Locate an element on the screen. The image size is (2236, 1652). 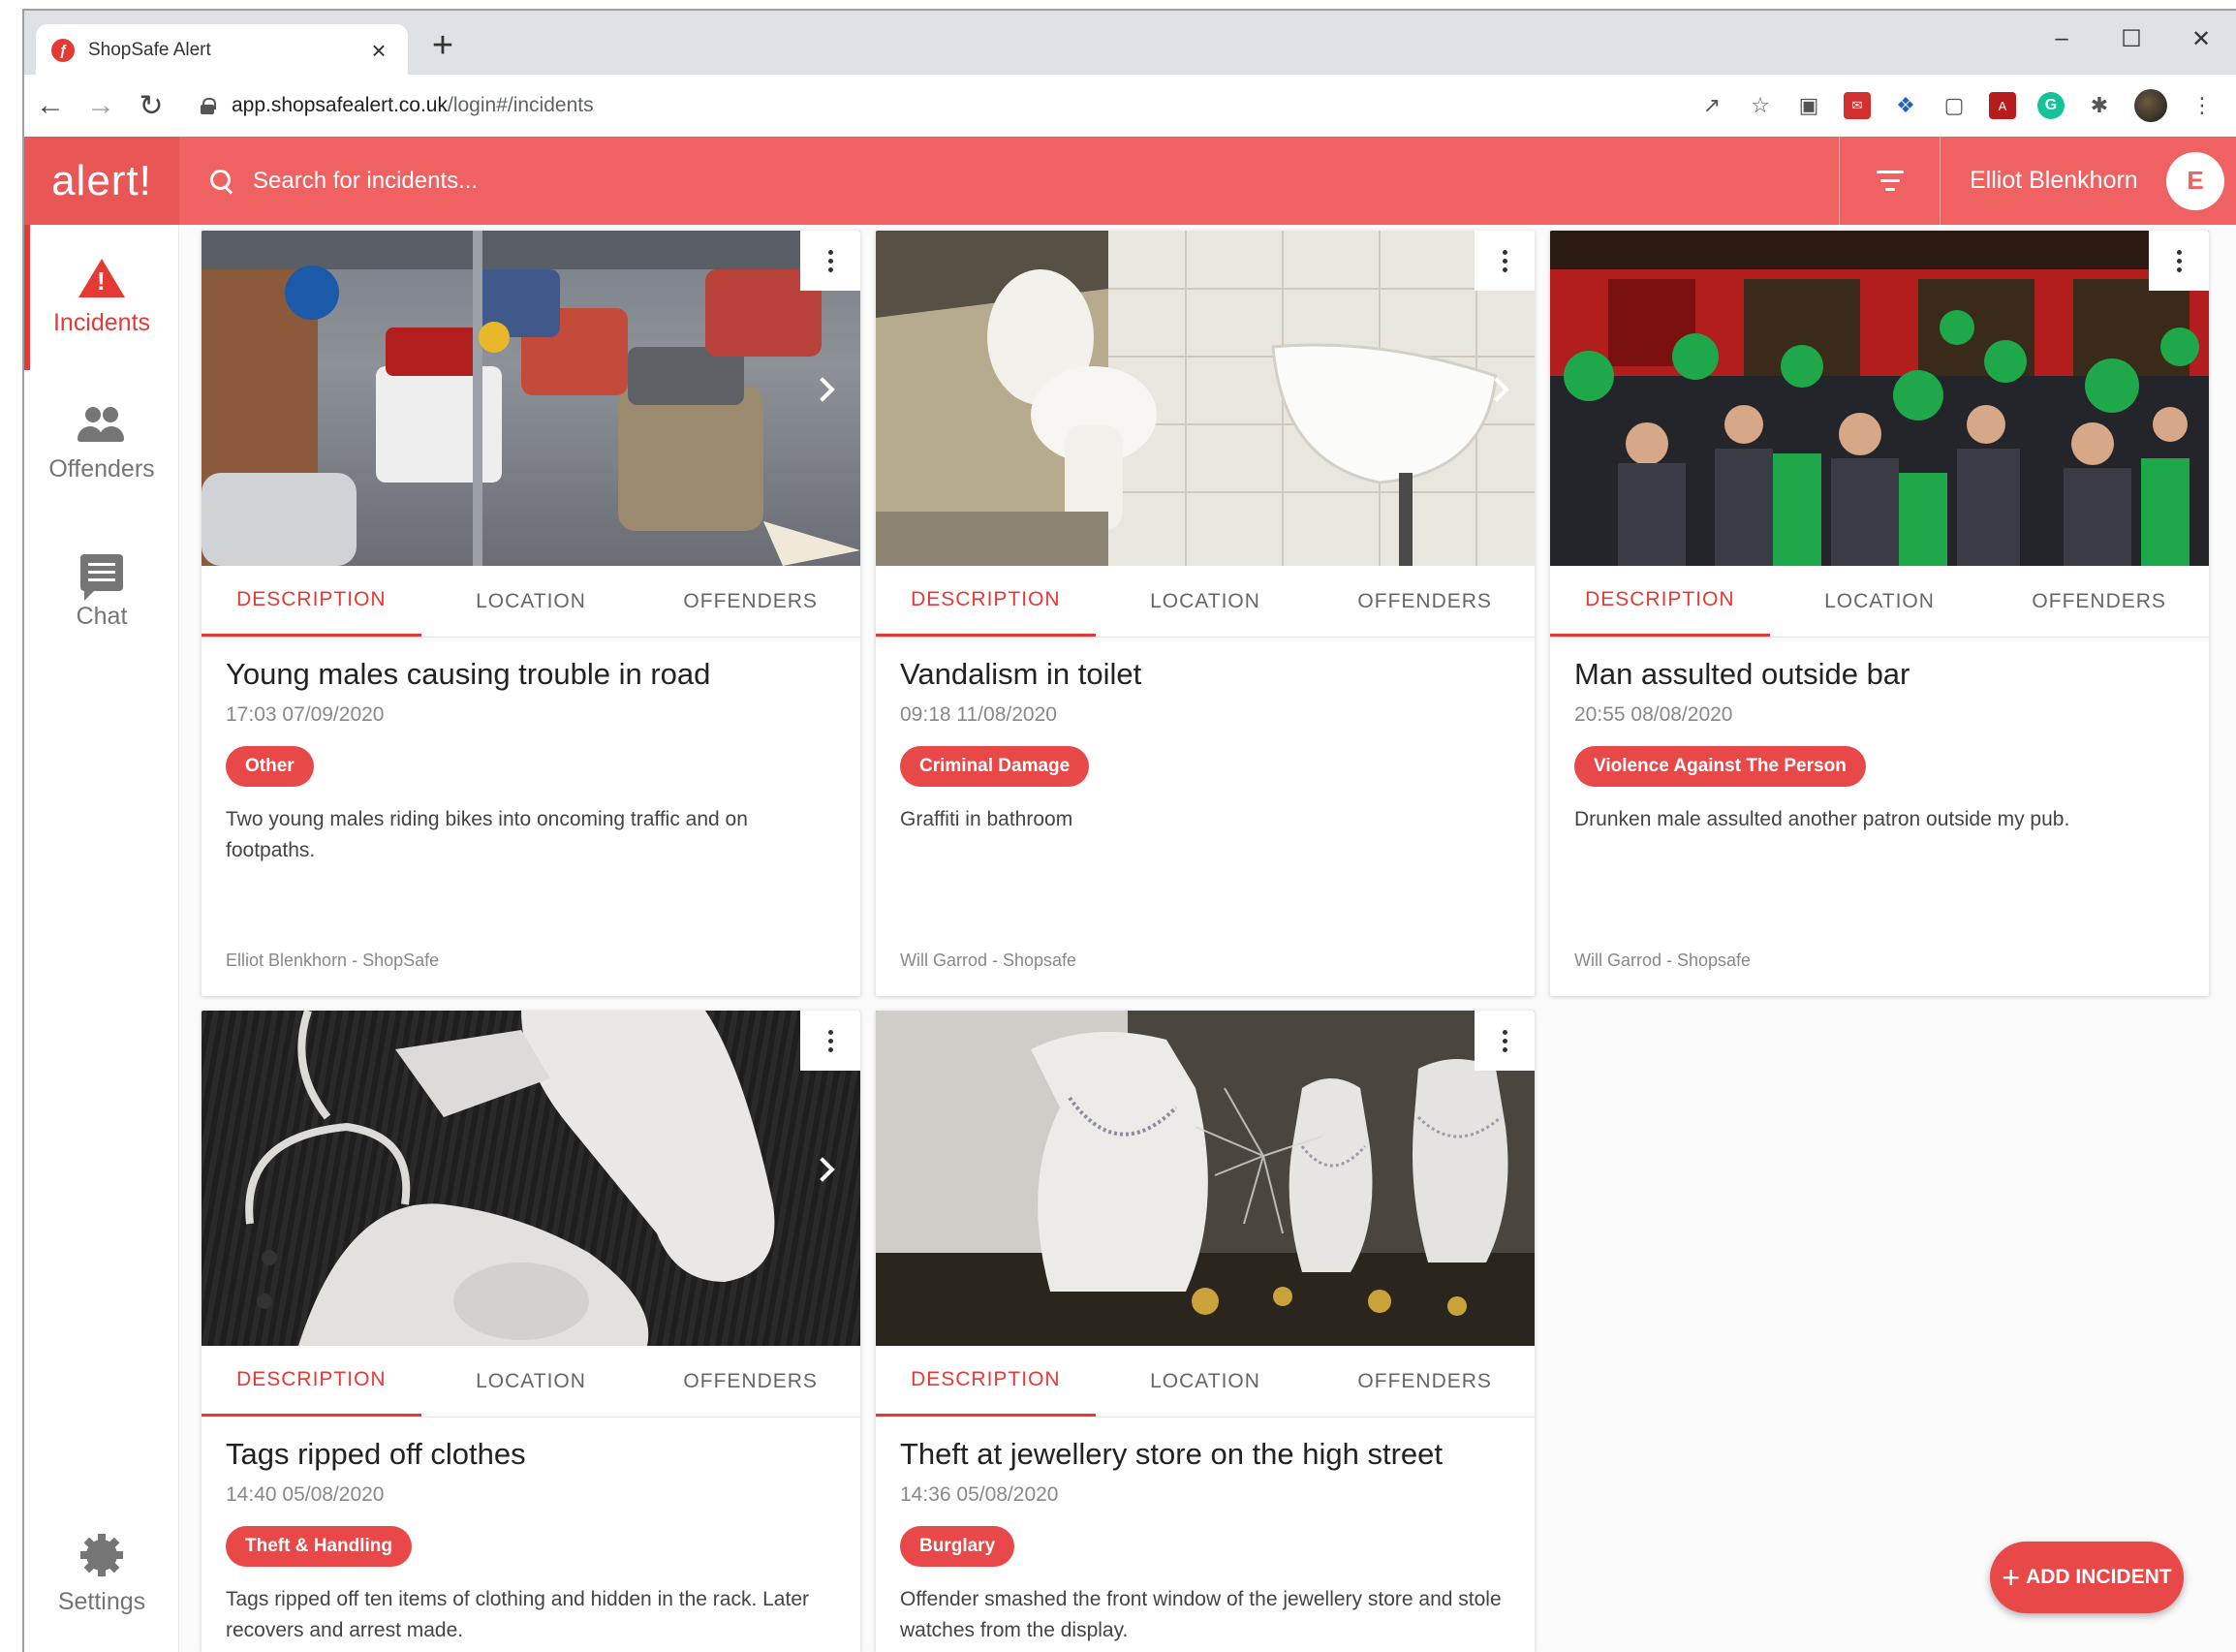
filter-button is located at coordinates (1889, 181).